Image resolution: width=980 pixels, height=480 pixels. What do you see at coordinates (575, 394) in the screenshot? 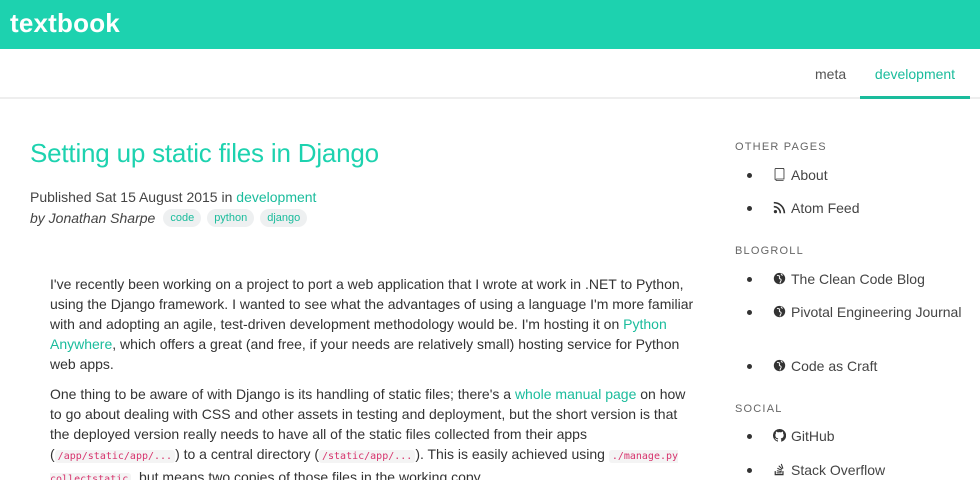
I see `manual-page-link: whole manual page` at bounding box center [575, 394].